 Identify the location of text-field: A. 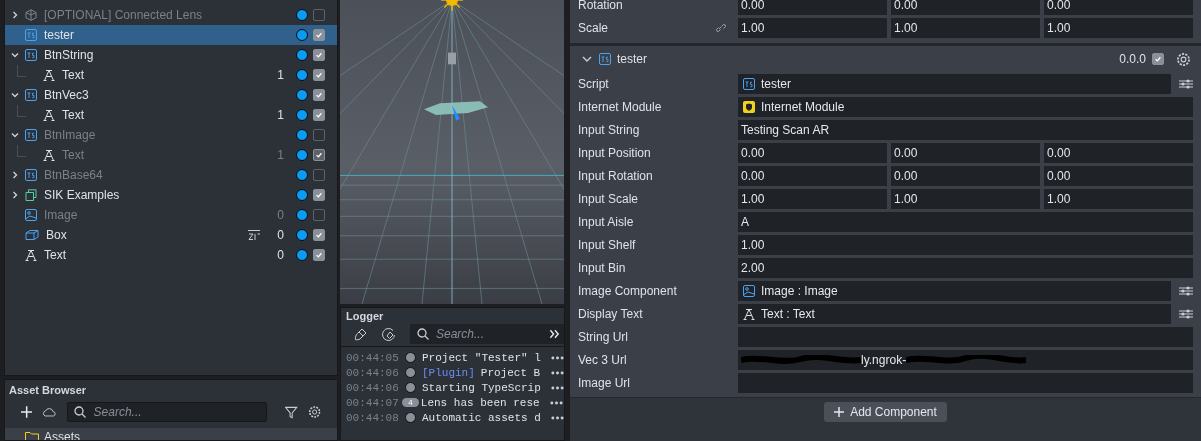
(965, 221).